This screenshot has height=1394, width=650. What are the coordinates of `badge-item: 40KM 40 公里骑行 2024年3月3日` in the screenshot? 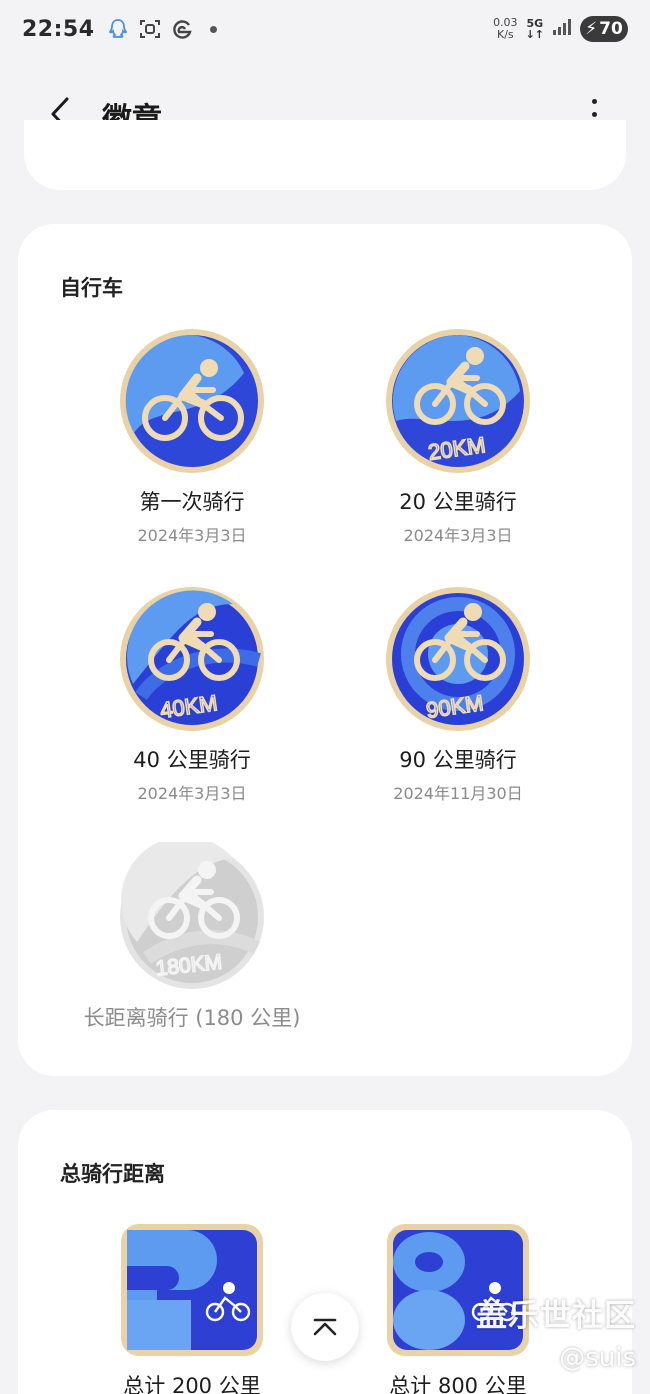 It's located at (192, 694).